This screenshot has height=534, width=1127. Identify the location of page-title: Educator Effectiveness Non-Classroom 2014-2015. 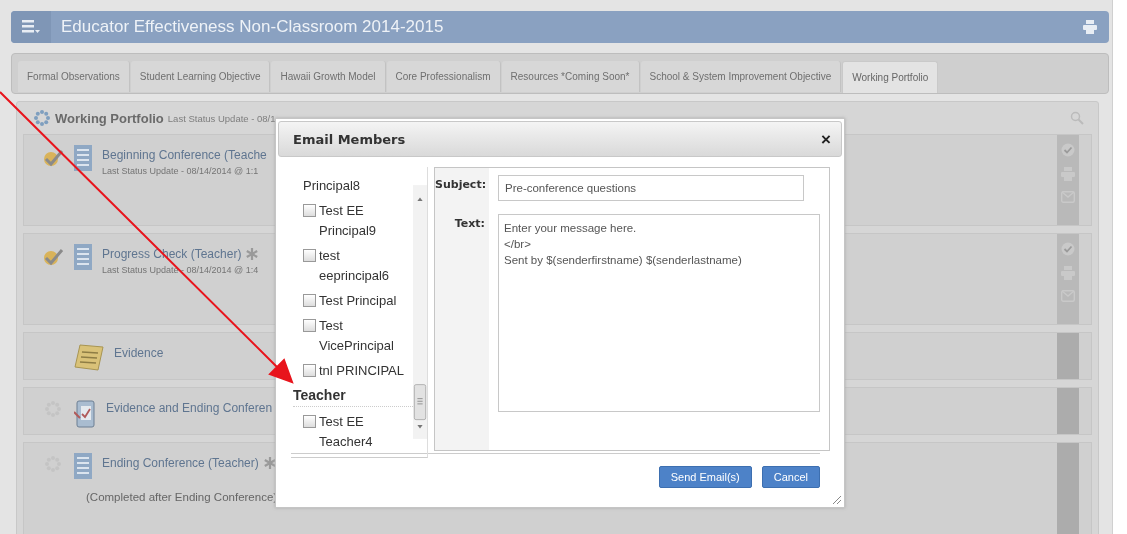
(252, 27).